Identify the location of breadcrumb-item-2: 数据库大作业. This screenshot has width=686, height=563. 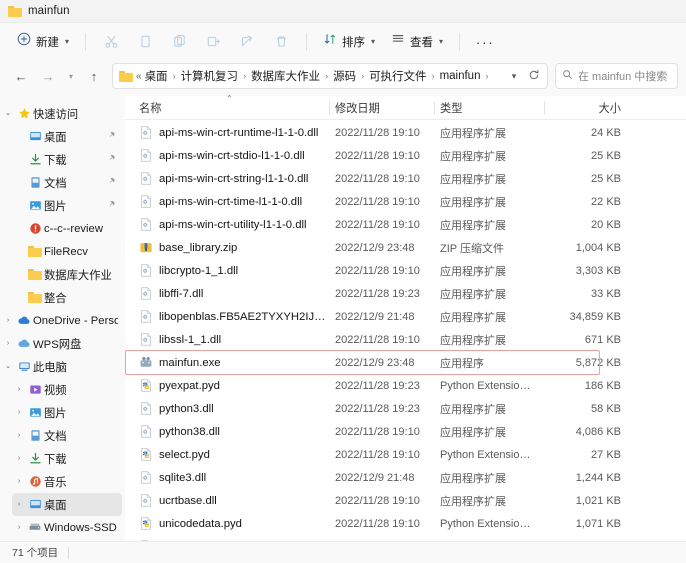
(285, 76).